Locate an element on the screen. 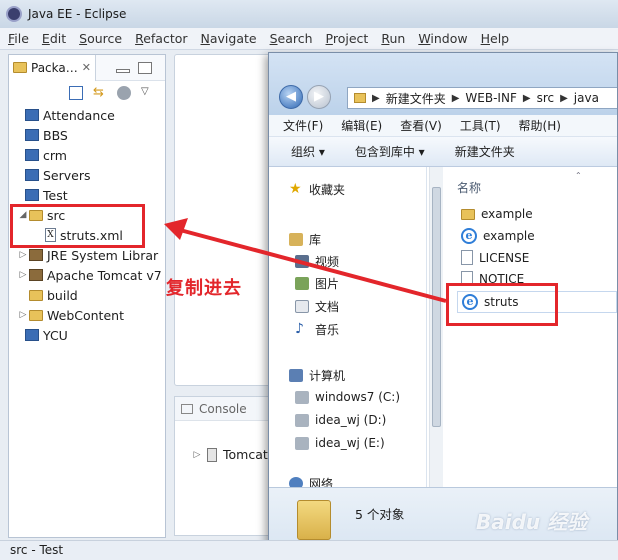 Image resolution: width=618 pixels, height=560 pixels. nav-videos: 视频 is located at coordinates (317, 261).